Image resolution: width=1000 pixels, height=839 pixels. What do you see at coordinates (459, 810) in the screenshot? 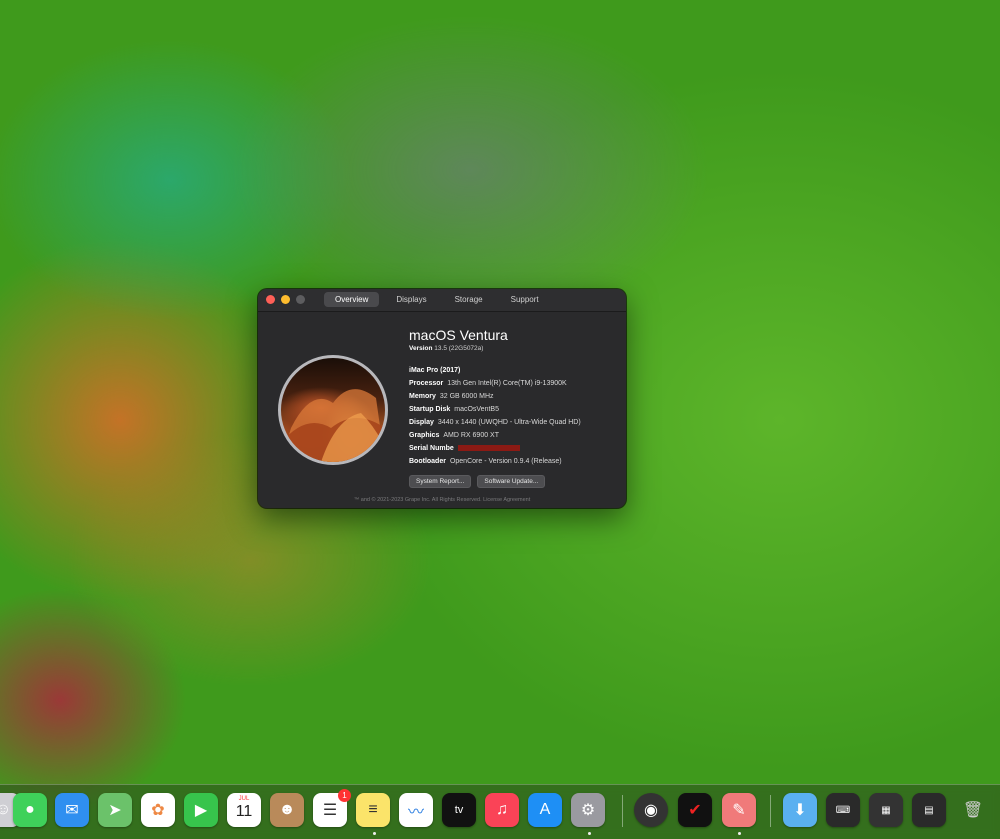
I see `apple-tv-icon: tv` at bounding box center [459, 810].